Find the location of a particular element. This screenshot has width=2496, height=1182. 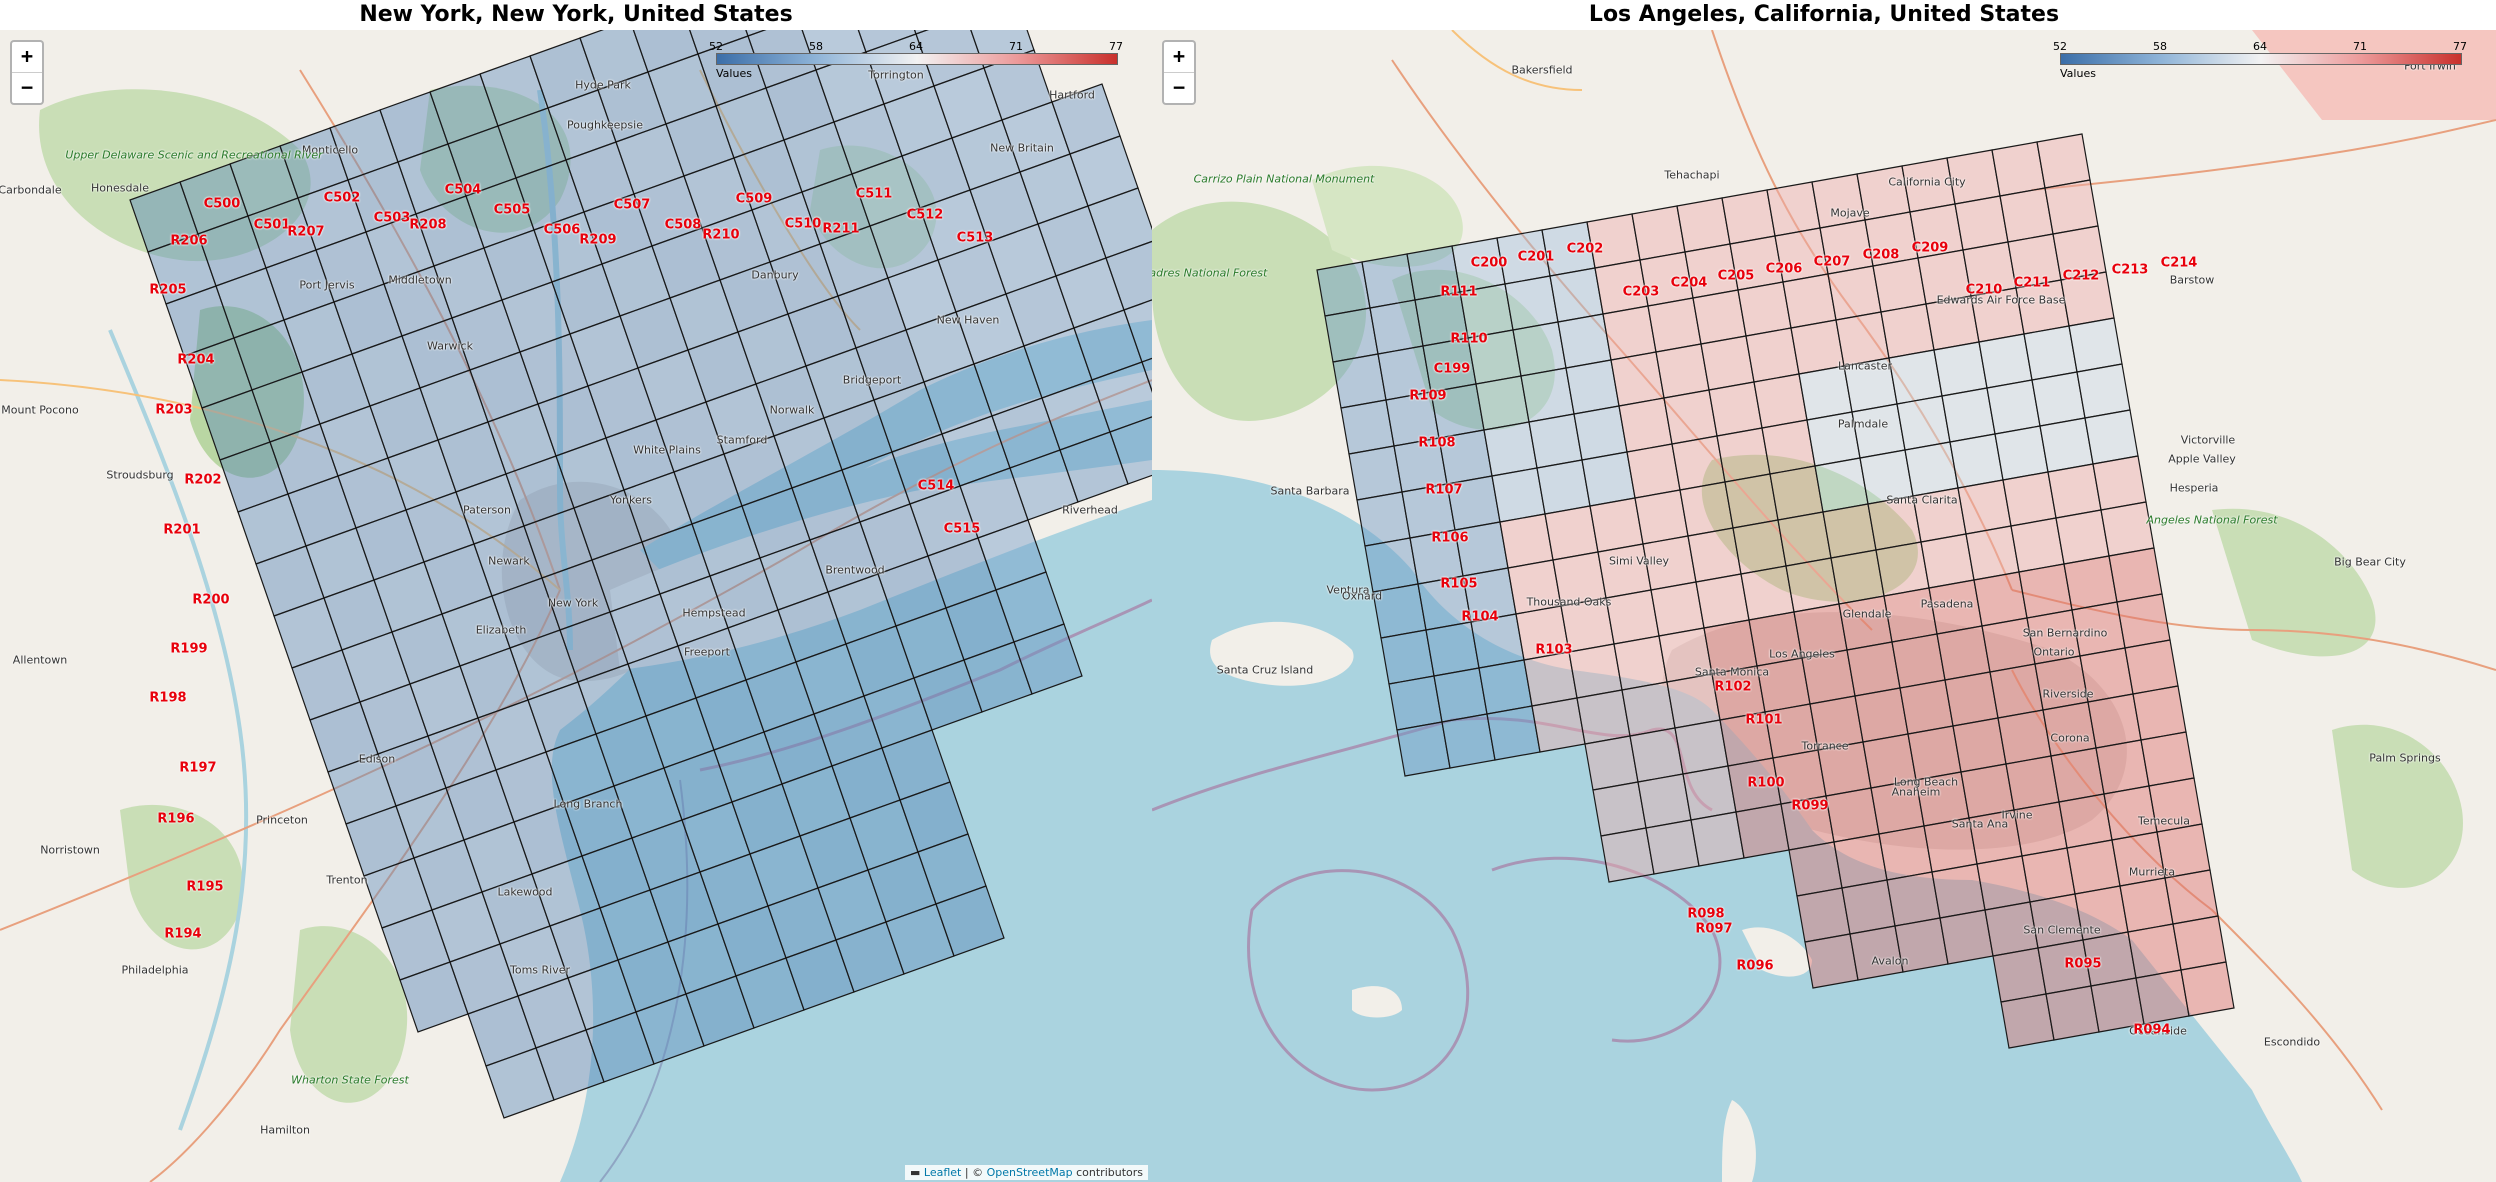

zoom-in-button: + is located at coordinates (1179, 57).